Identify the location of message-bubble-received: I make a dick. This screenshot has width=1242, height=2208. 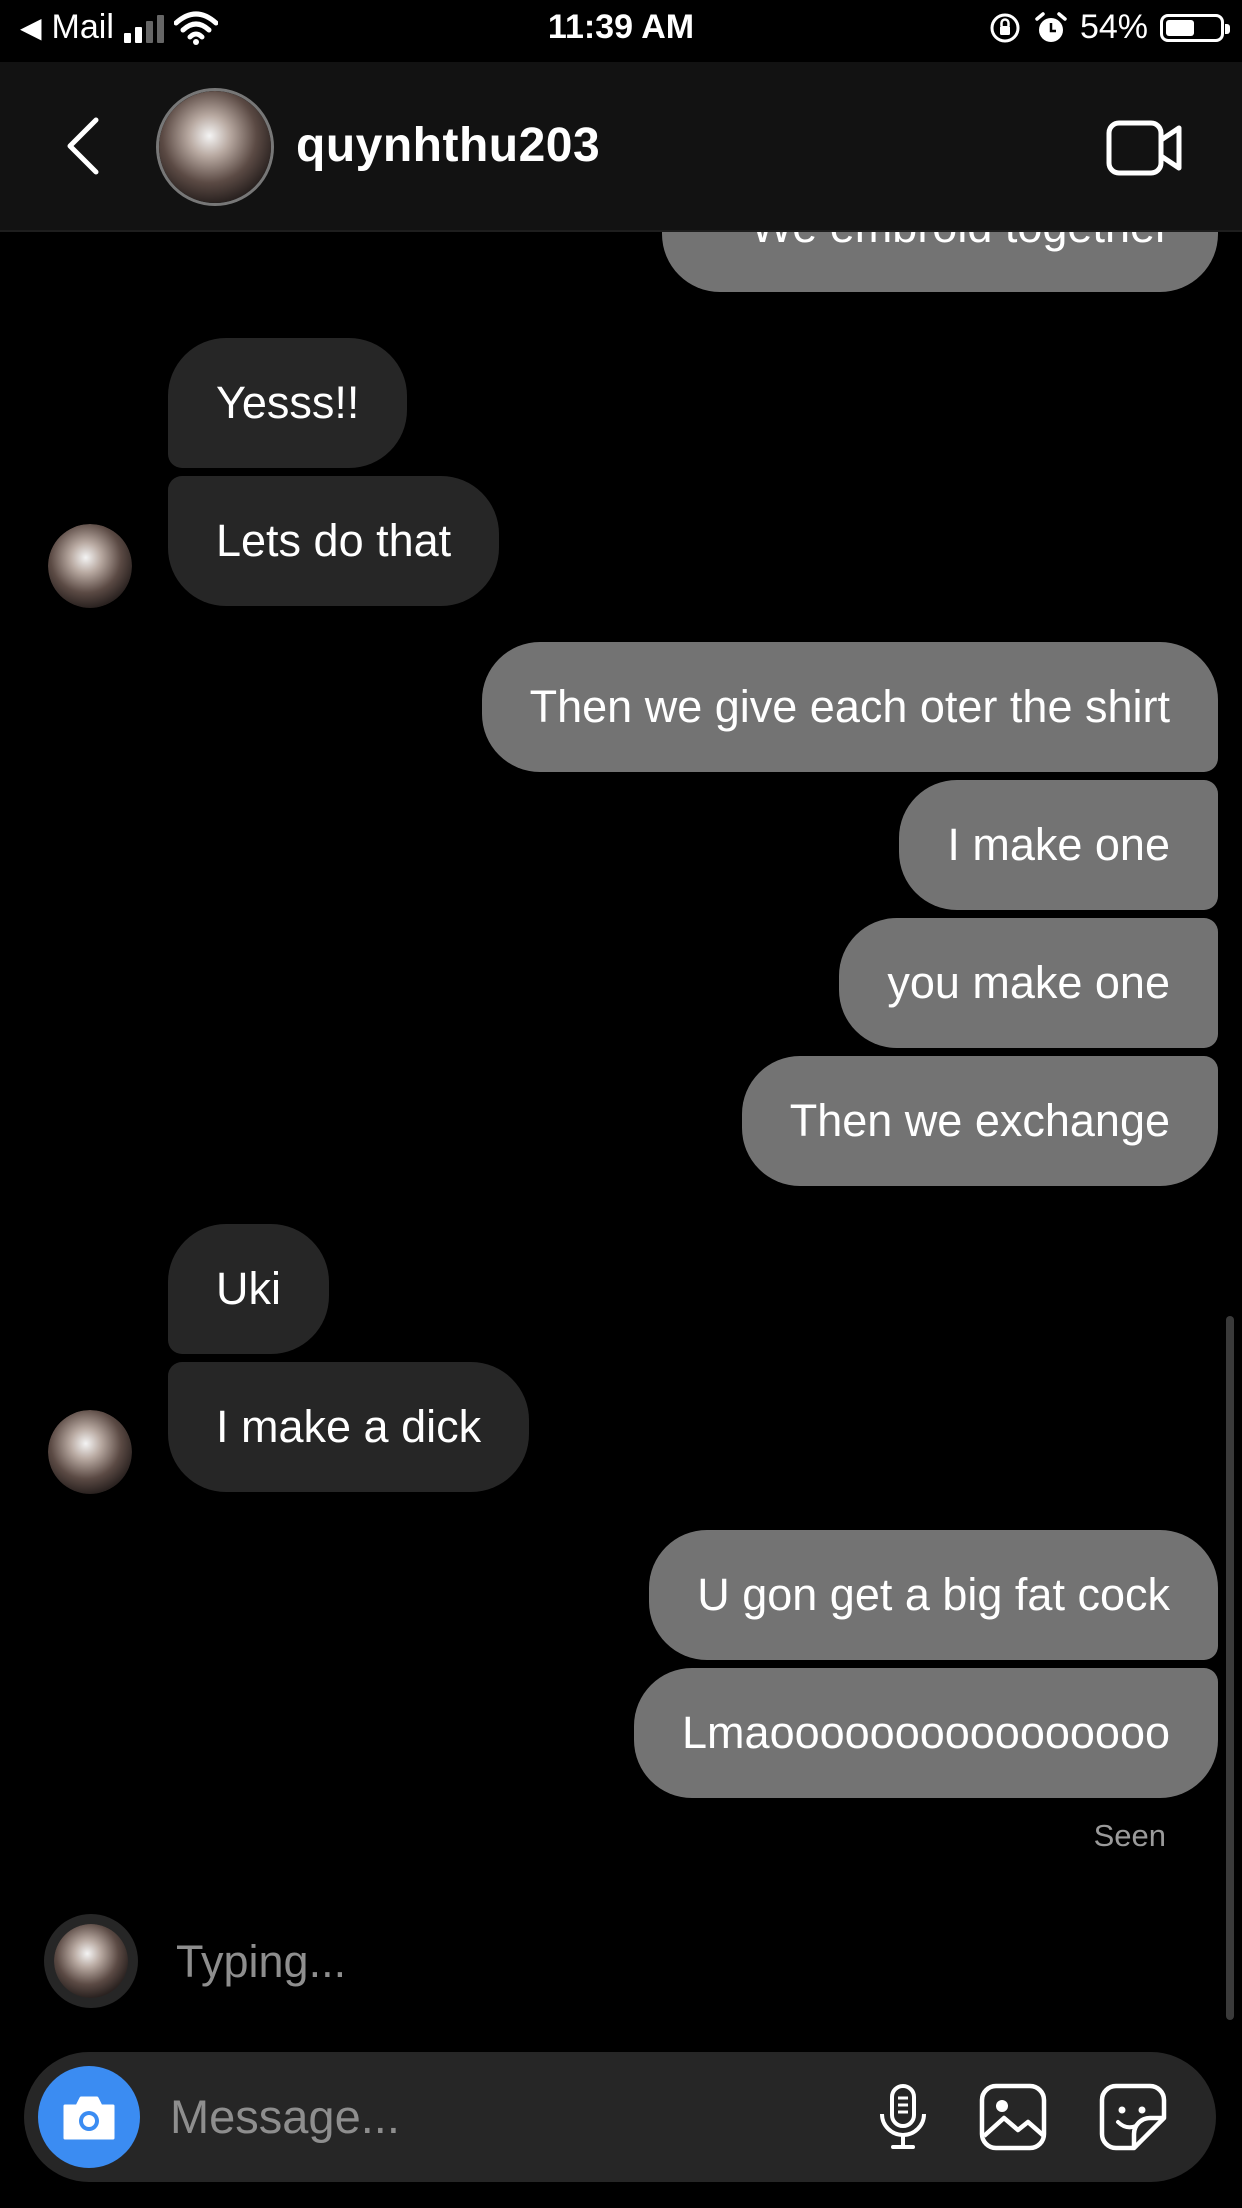
(349, 1427).